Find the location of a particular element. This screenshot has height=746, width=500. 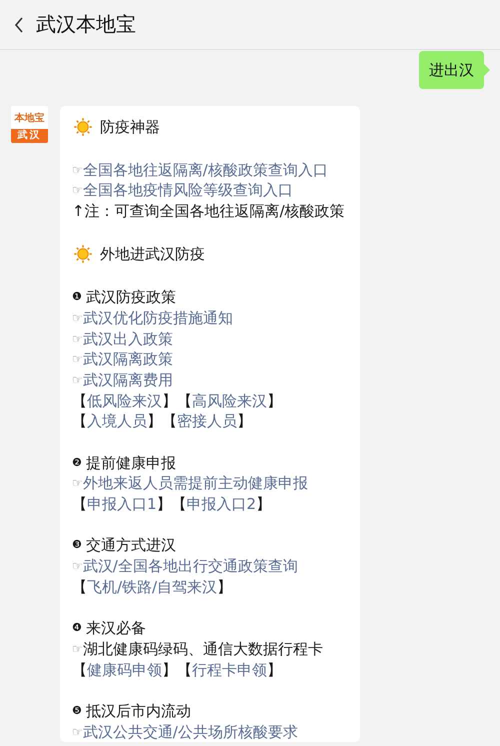

number-bullet: ❹ is located at coordinates (77, 628).